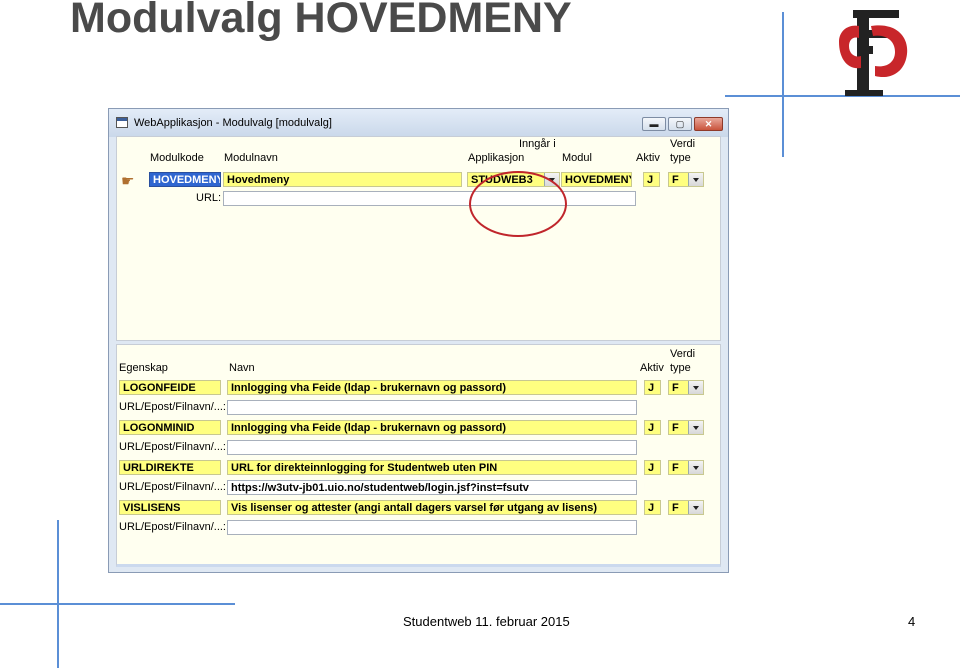  What do you see at coordinates (170, 387) in the screenshot?
I see `egenskap-field: LOGONFEIDE` at bounding box center [170, 387].